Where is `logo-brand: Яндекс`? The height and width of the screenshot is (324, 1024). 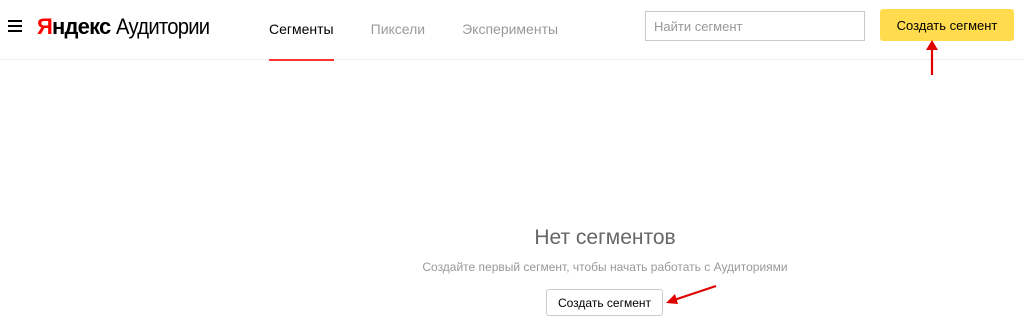
logo-brand: Яндекс is located at coordinates (74, 26).